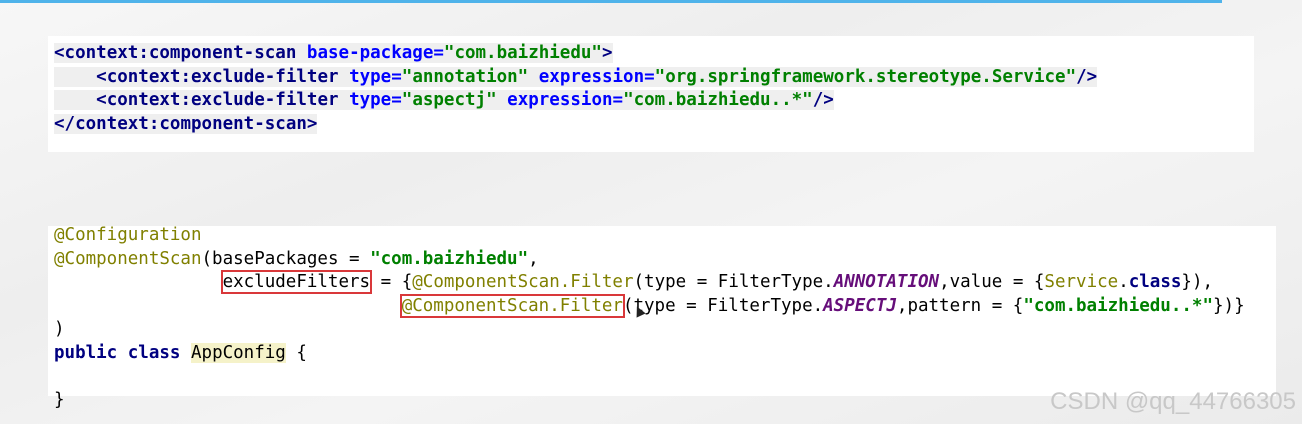  Describe the element at coordinates (86, 352) in the screenshot. I see `public-keyword: public` at that location.